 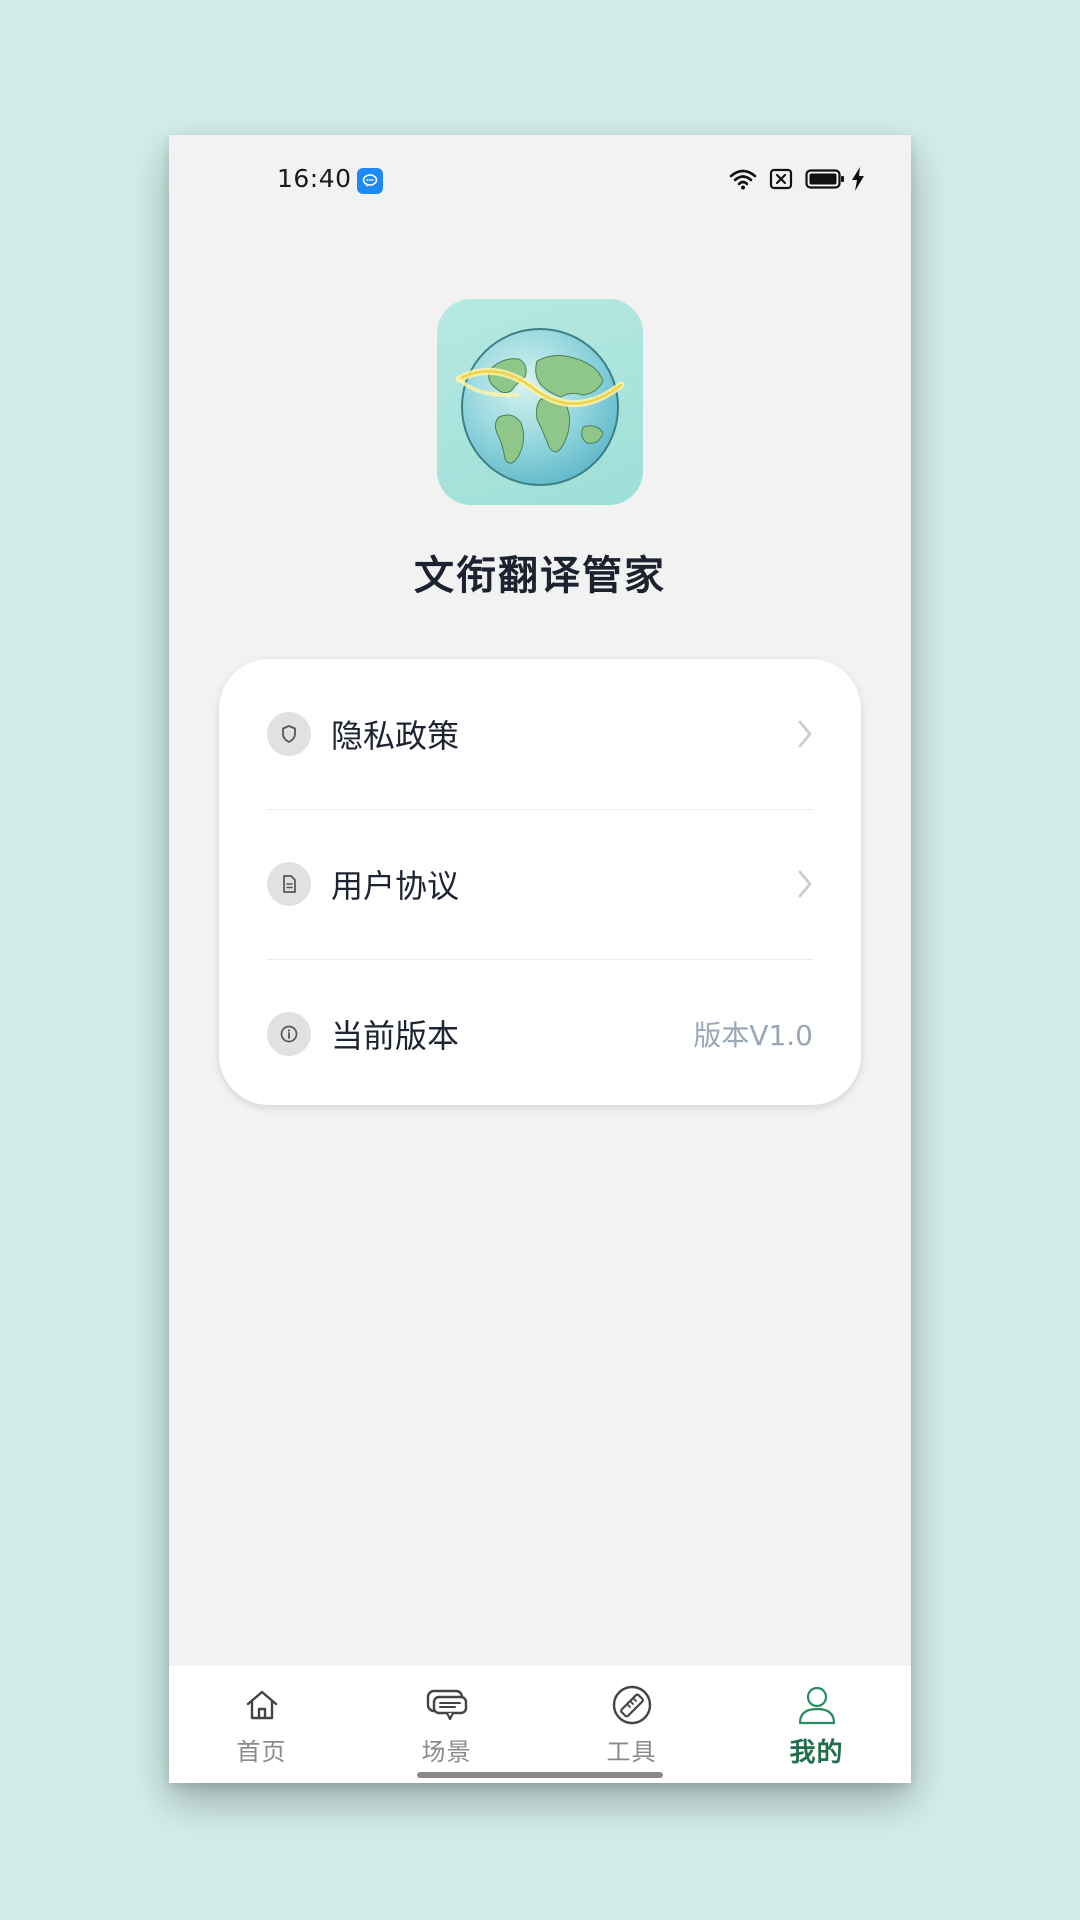 I want to click on tab-tools: 工具, so click(x=631, y=1724).